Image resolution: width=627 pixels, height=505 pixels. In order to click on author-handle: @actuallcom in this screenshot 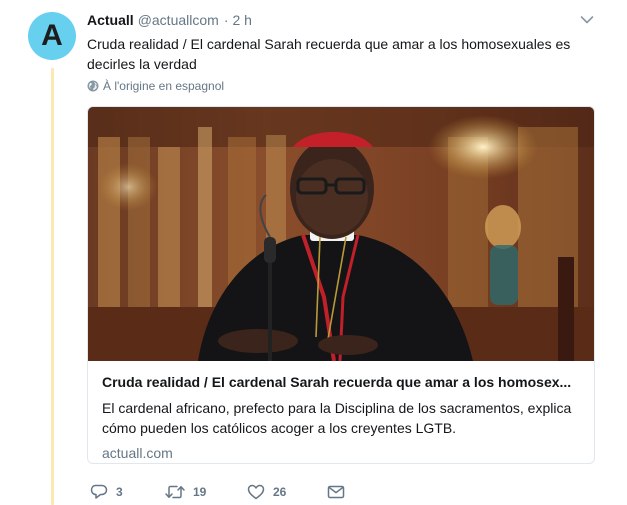, I will do `click(178, 20)`.